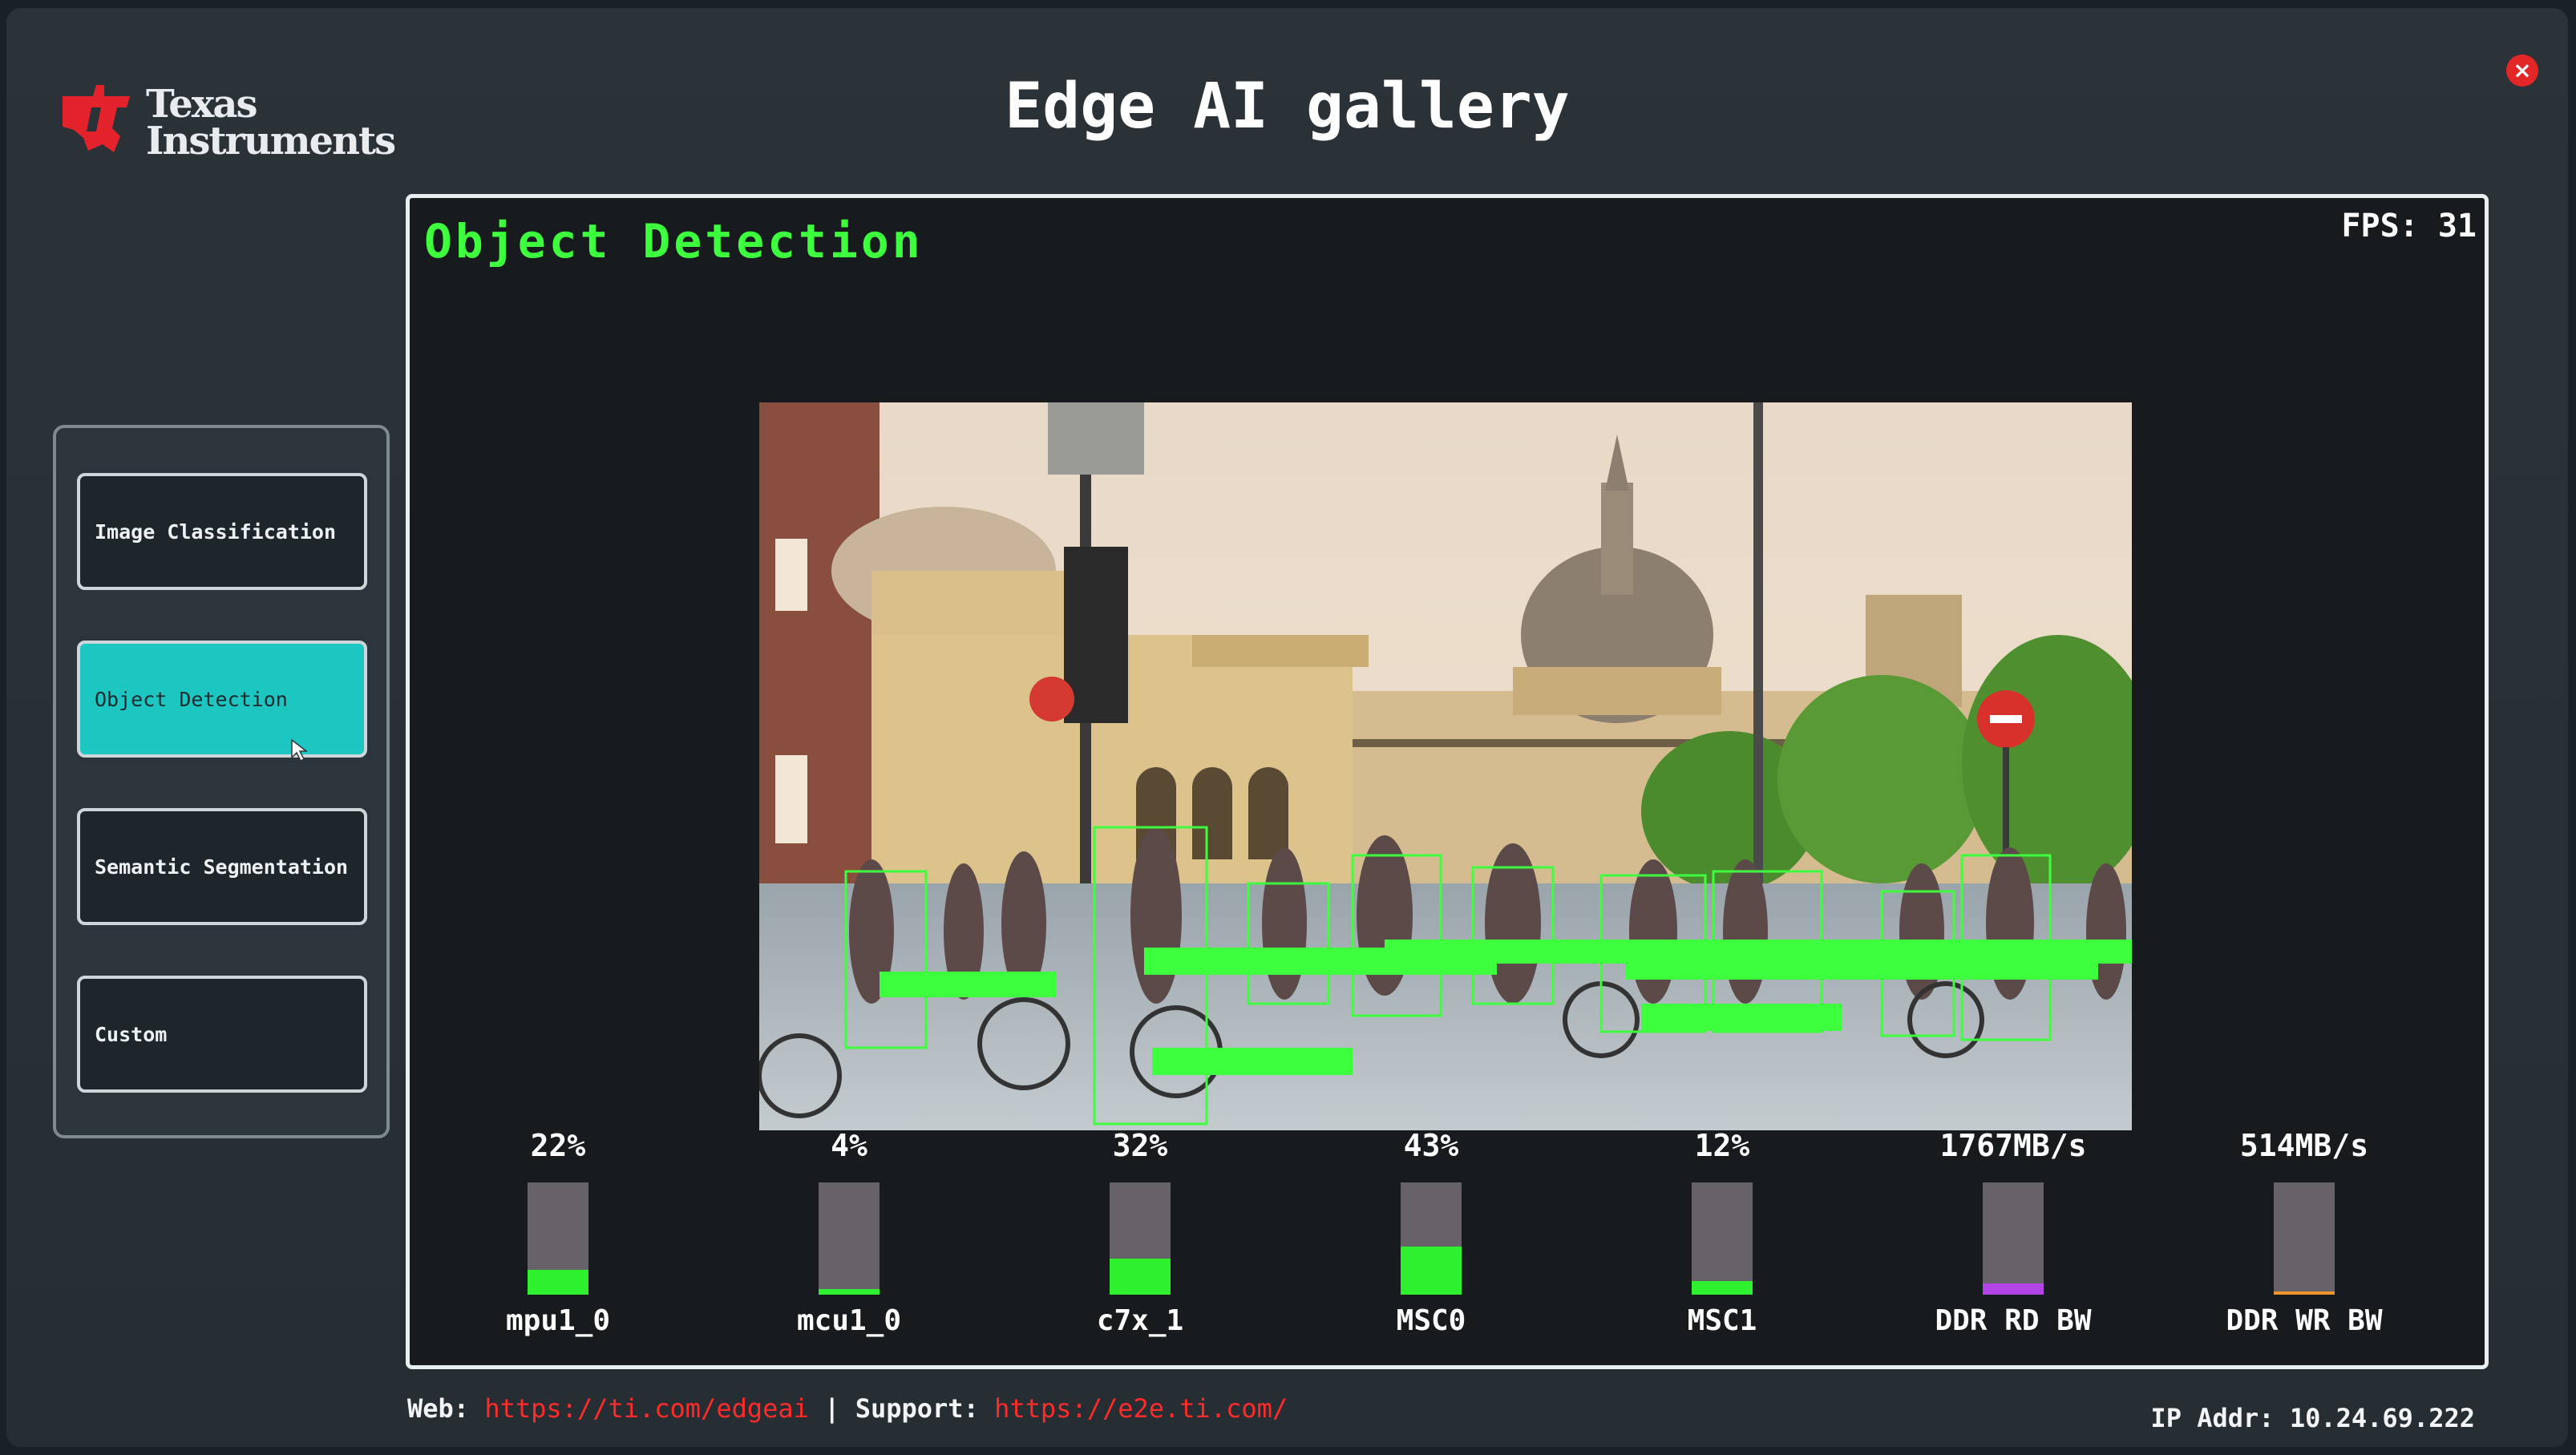  I want to click on stat-msc0: 43% MSC0, so click(1431, 1240).